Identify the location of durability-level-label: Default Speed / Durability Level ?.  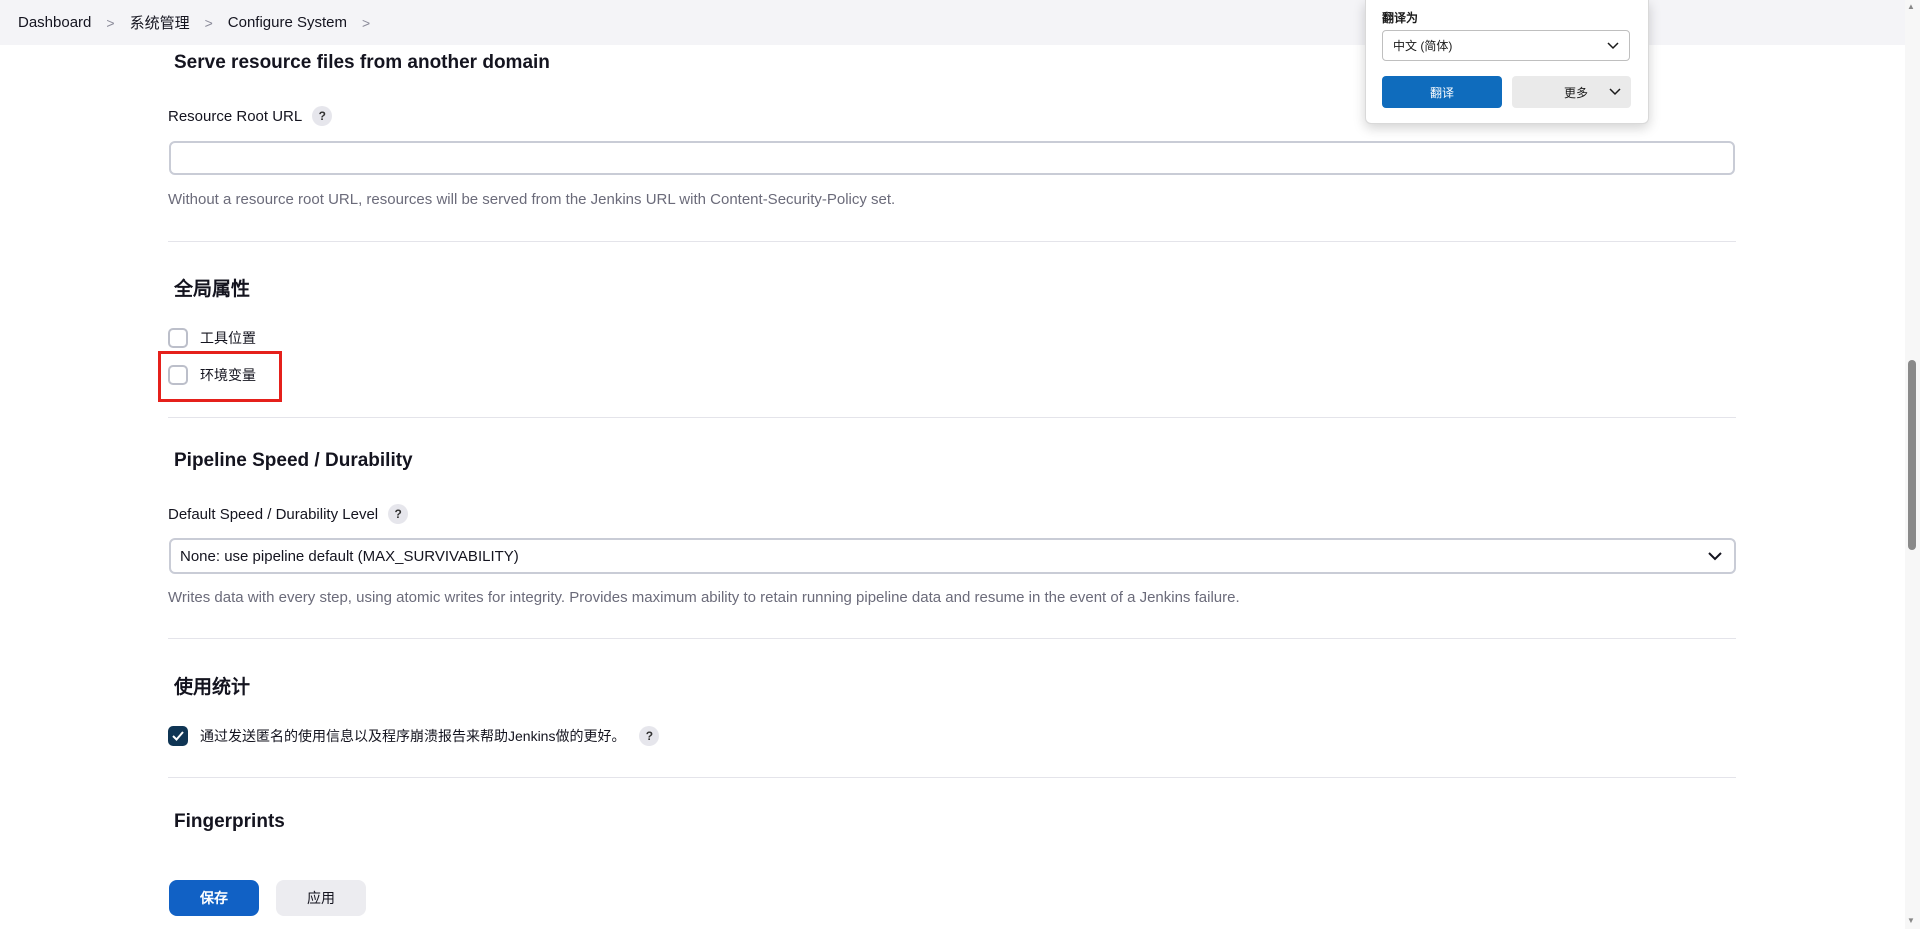
(288, 514).